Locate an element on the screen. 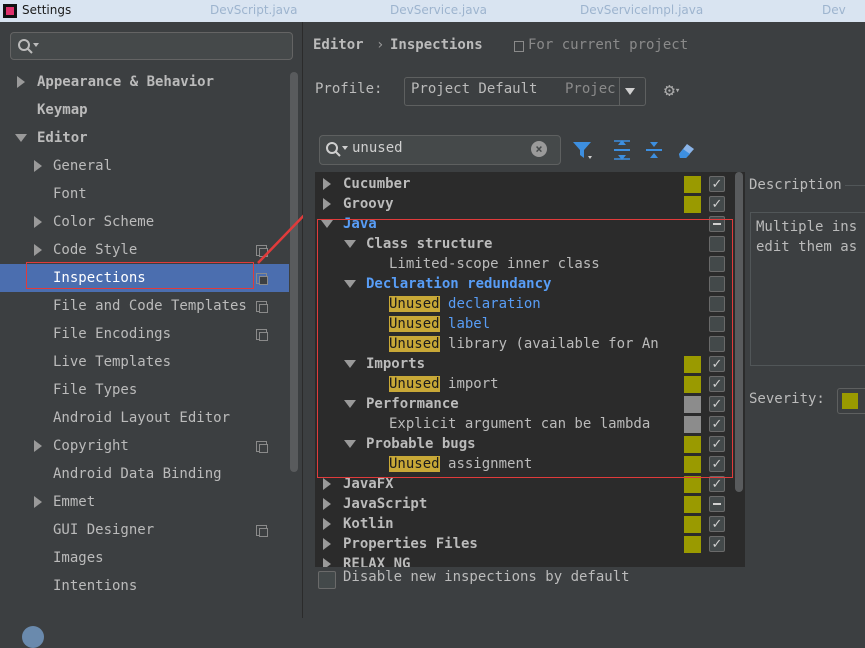  sidebar-item: Editor is located at coordinates (144, 138).